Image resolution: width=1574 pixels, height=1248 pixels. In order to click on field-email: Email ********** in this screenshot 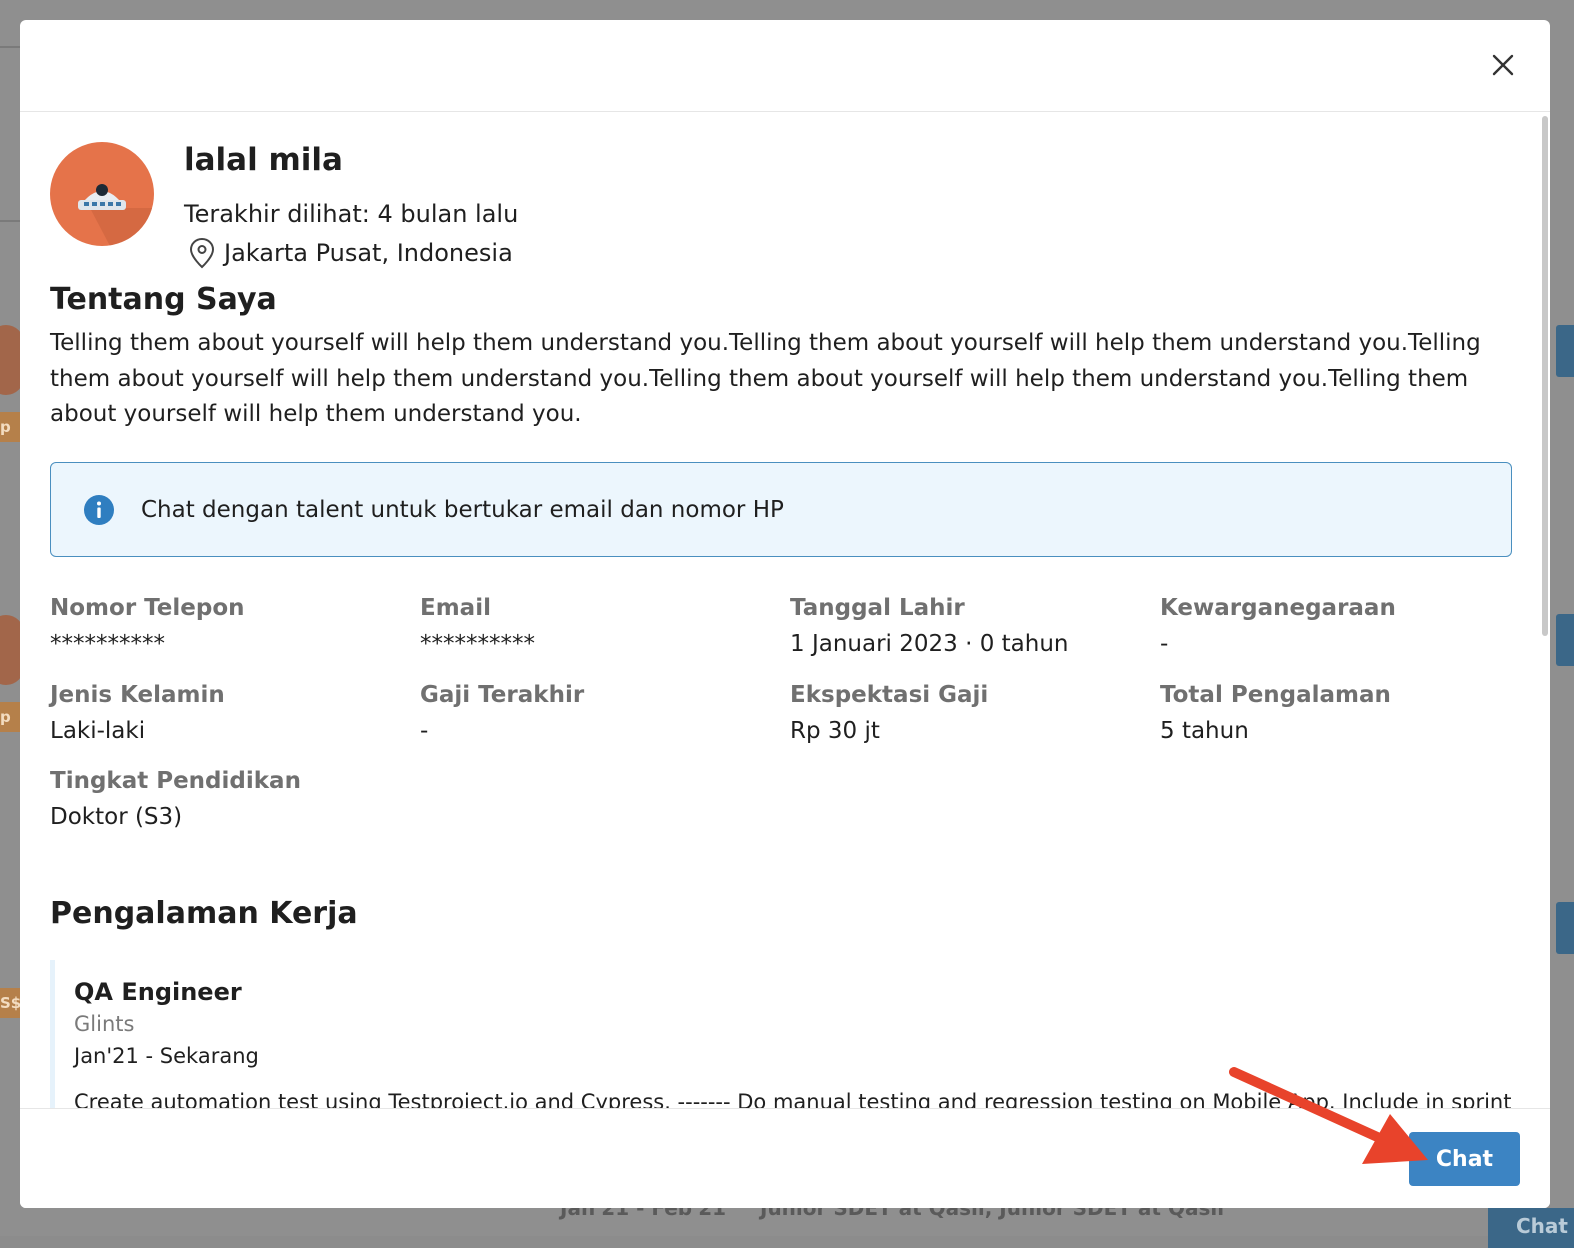, I will do `click(600, 627)`.